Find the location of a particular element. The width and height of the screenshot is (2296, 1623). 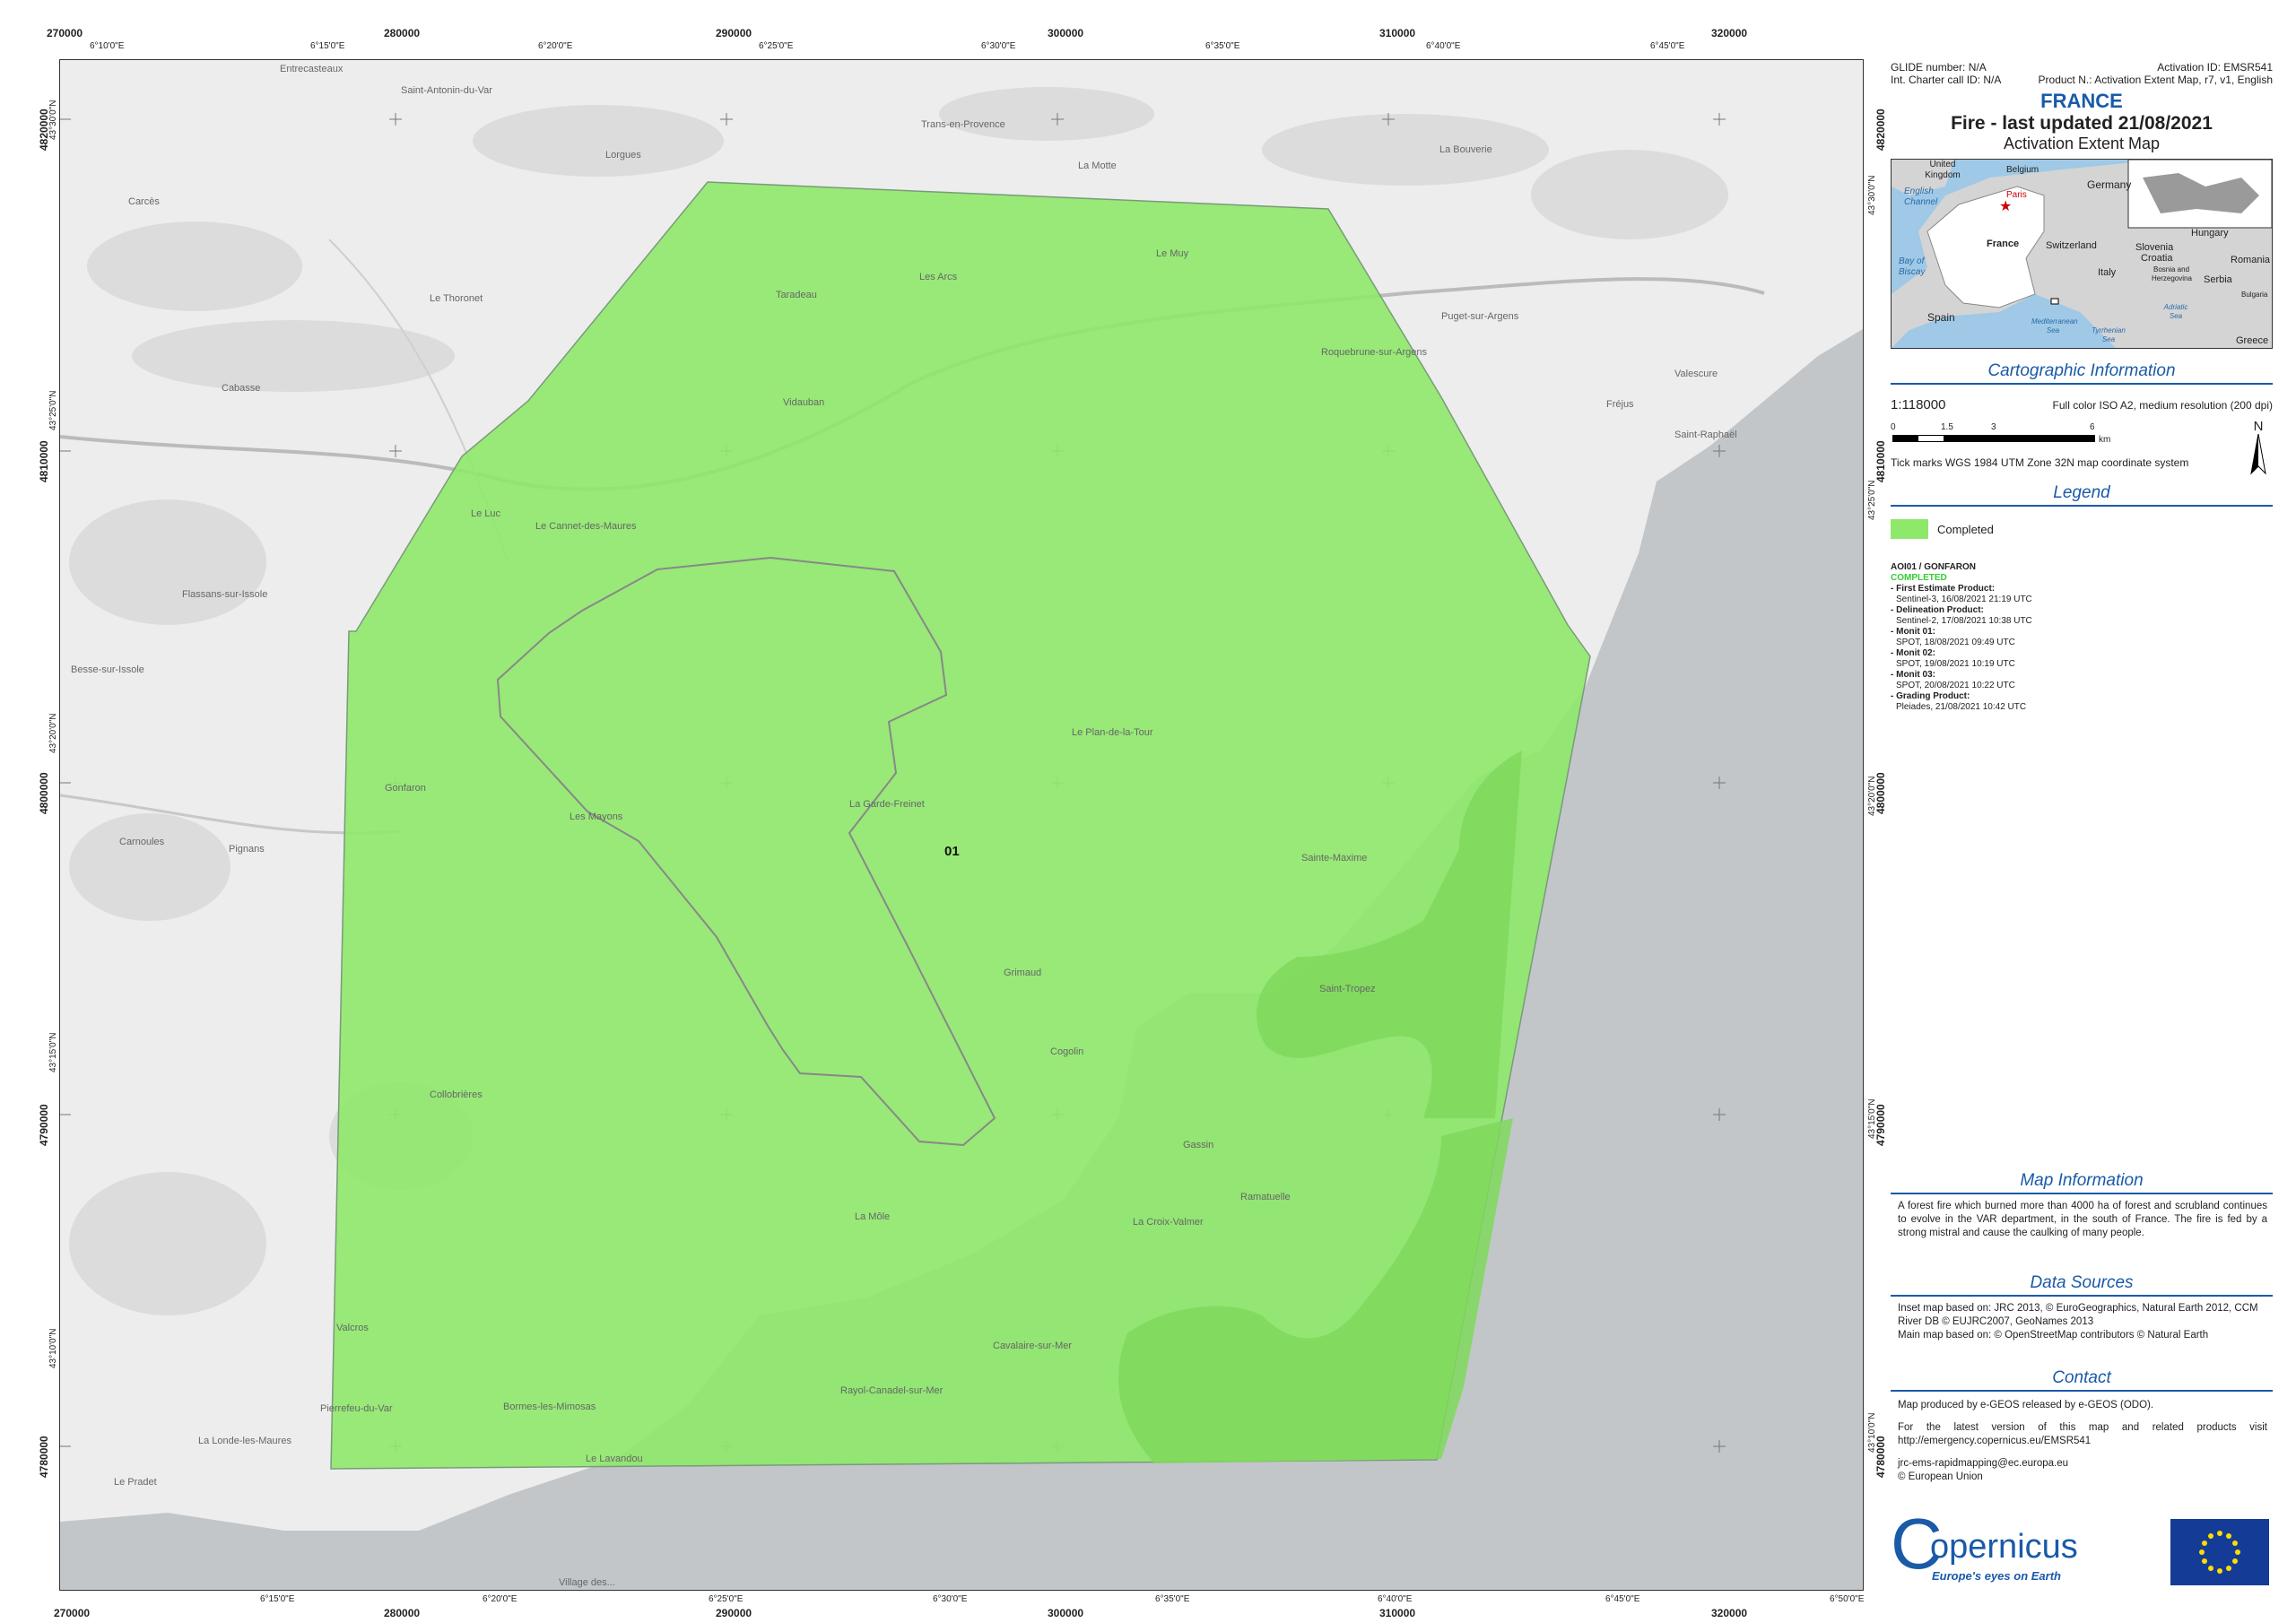

inset-label-adriatic: Adriatic Sea is located at coordinates (2175, 311).